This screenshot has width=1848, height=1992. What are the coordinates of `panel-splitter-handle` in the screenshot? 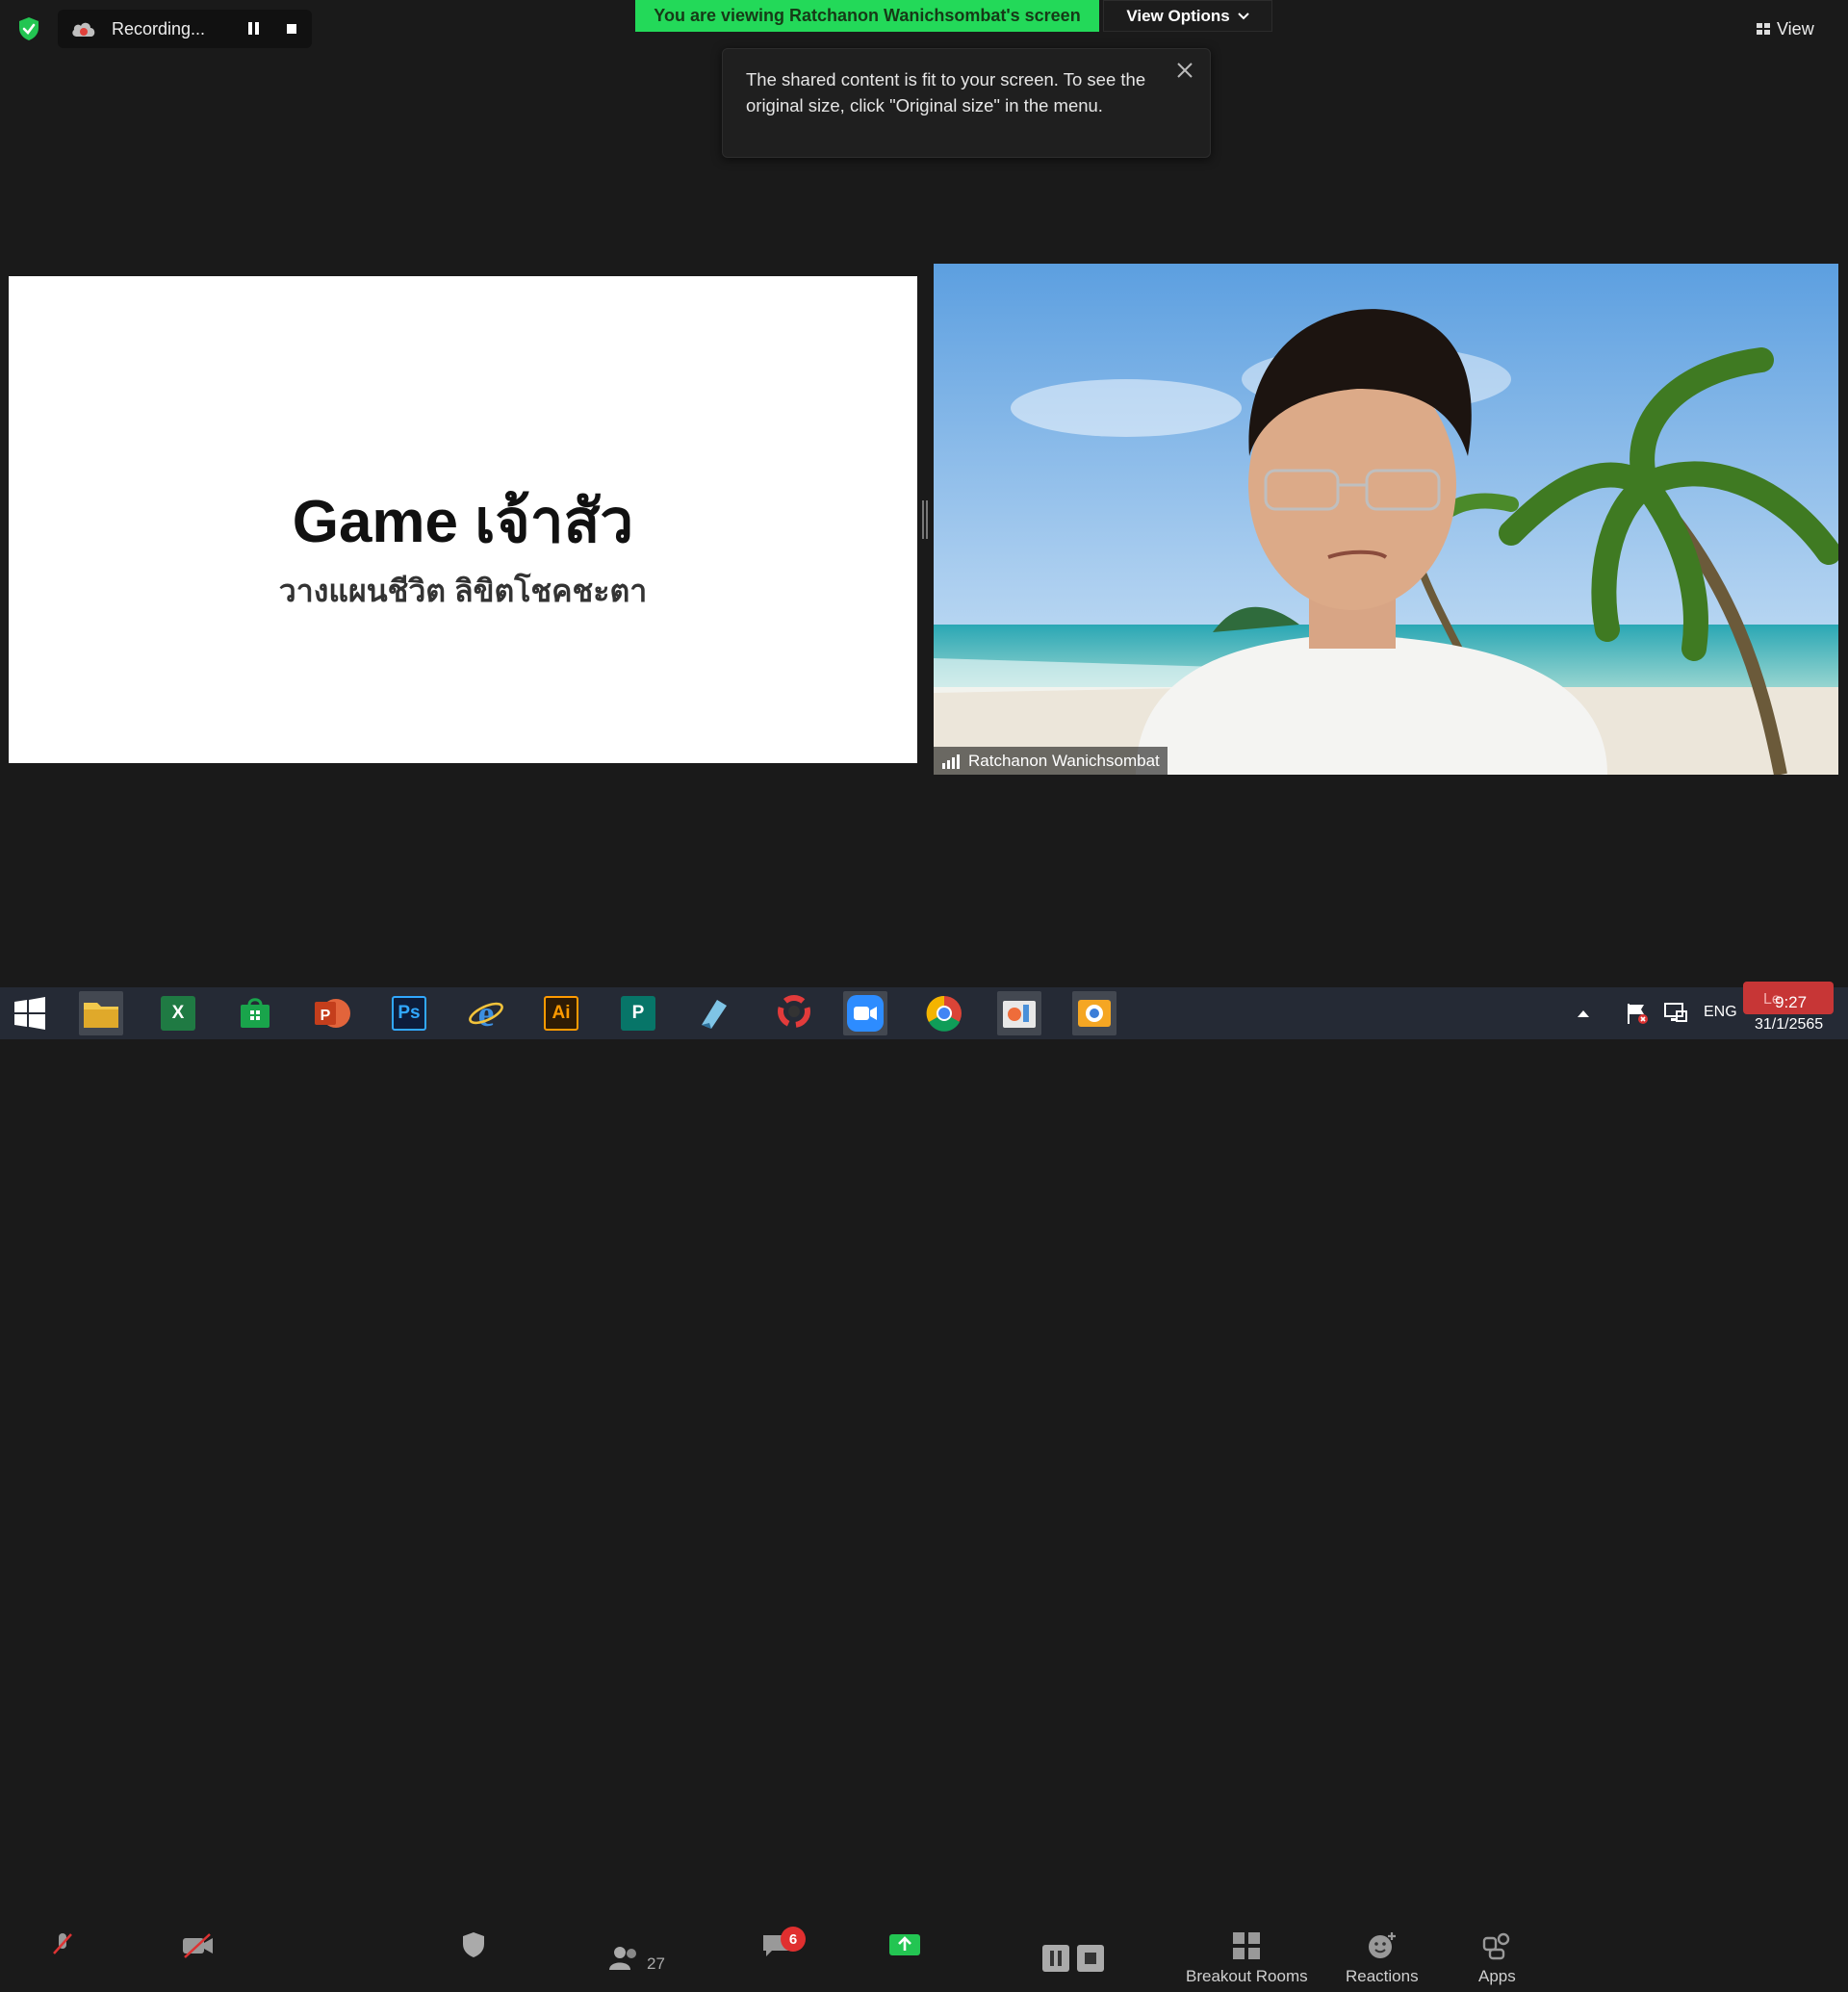 It's located at (925, 519).